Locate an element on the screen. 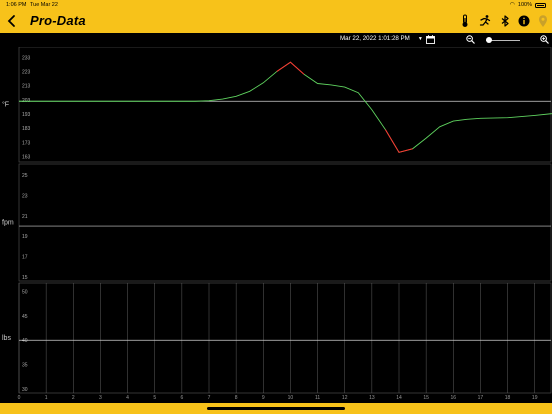 The width and height of the screenshot is (552, 414). x-tick-label: 18 is located at coordinates (508, 398).